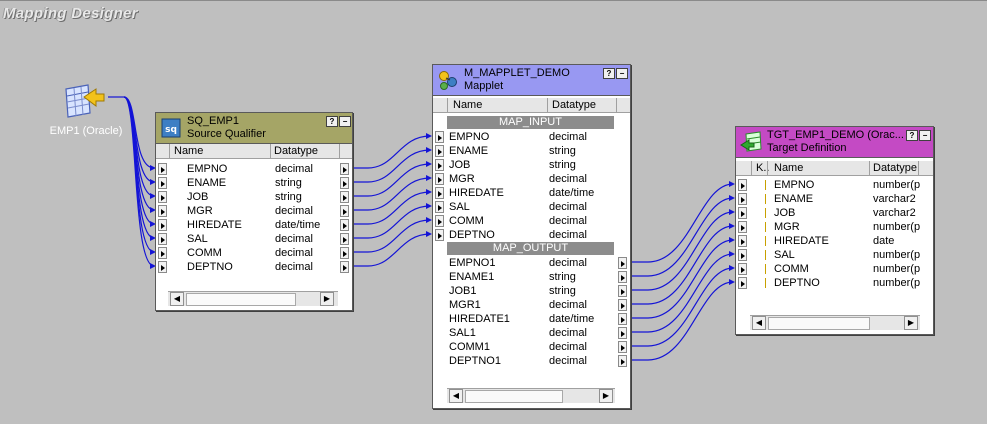 The width and height of the screenshot is (987, 424). What do you see at coordinates (834, 199) in the screenshot?
I see `target-port-row: ENAME varchar2` at bounding box center [834, 199].